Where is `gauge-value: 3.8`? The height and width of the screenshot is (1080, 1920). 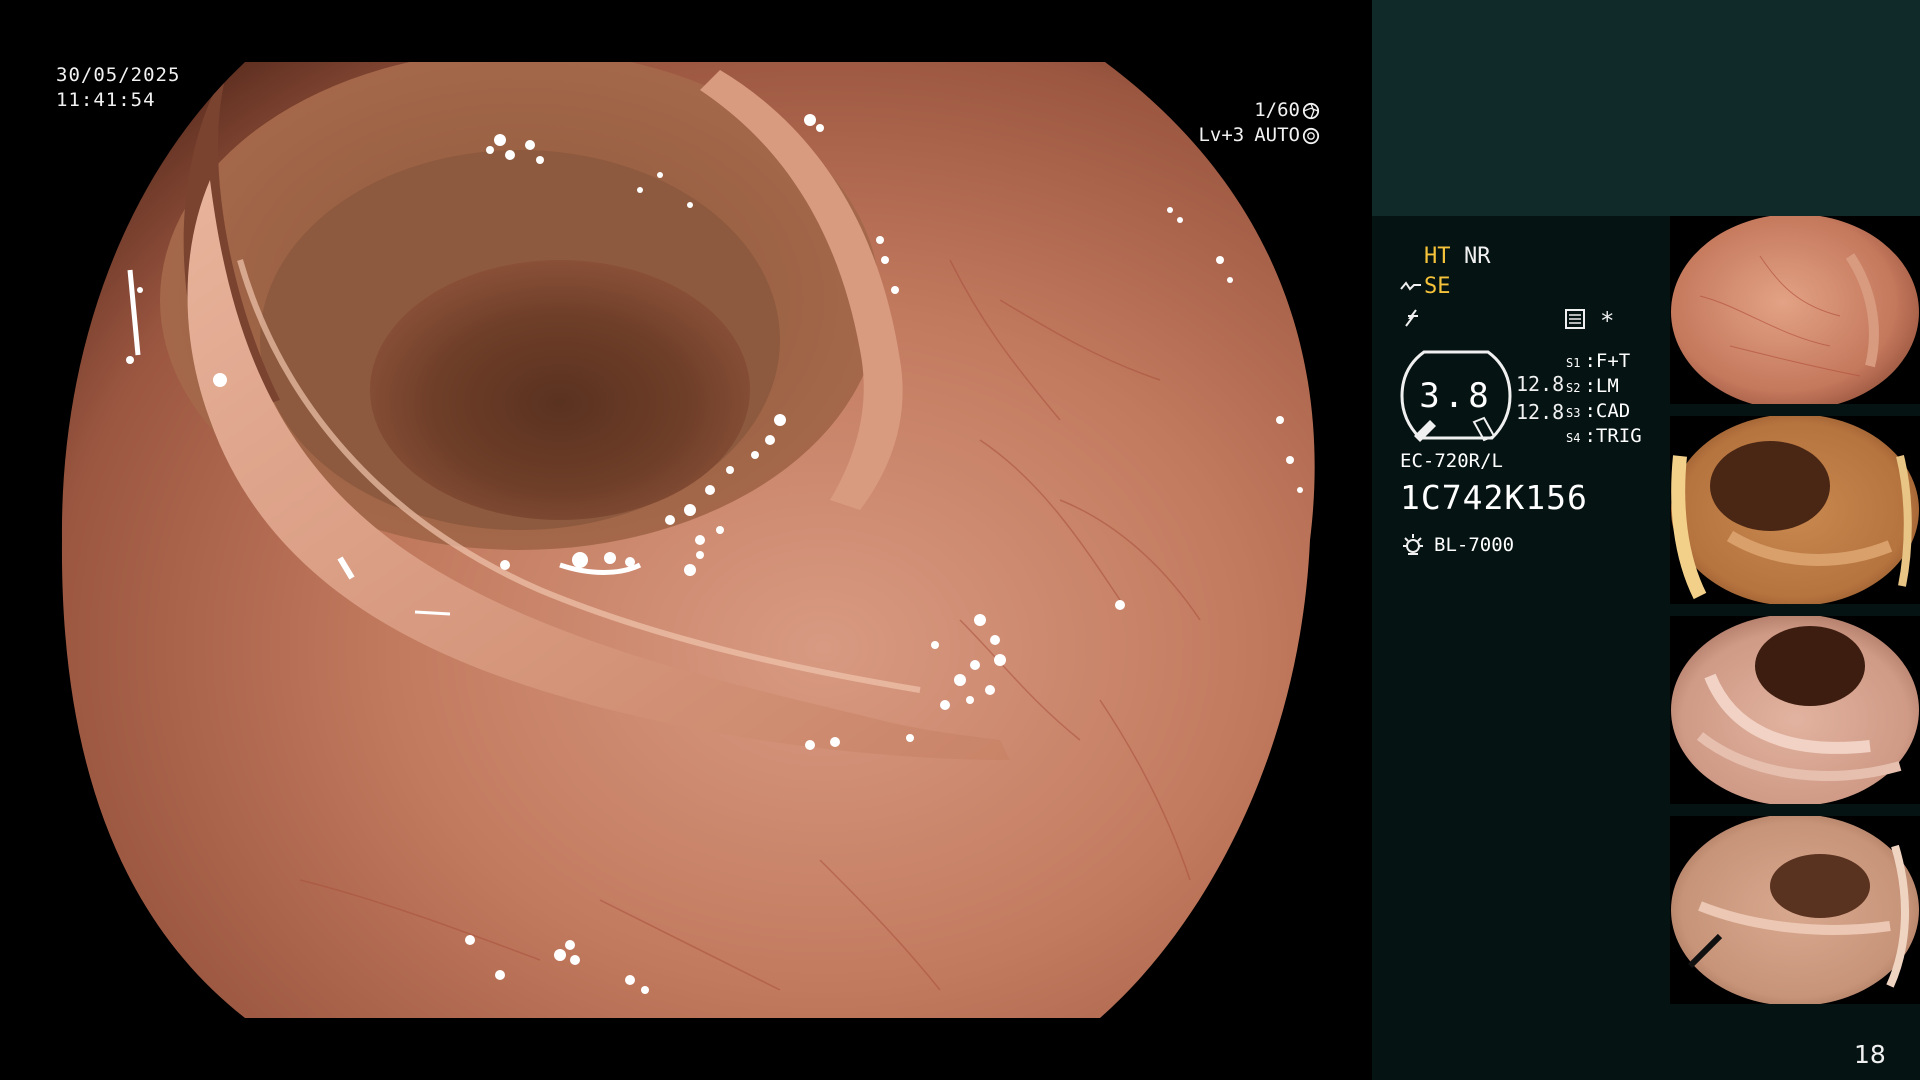 gauge-value: 3.8 is located at coordinates (1456, 396).